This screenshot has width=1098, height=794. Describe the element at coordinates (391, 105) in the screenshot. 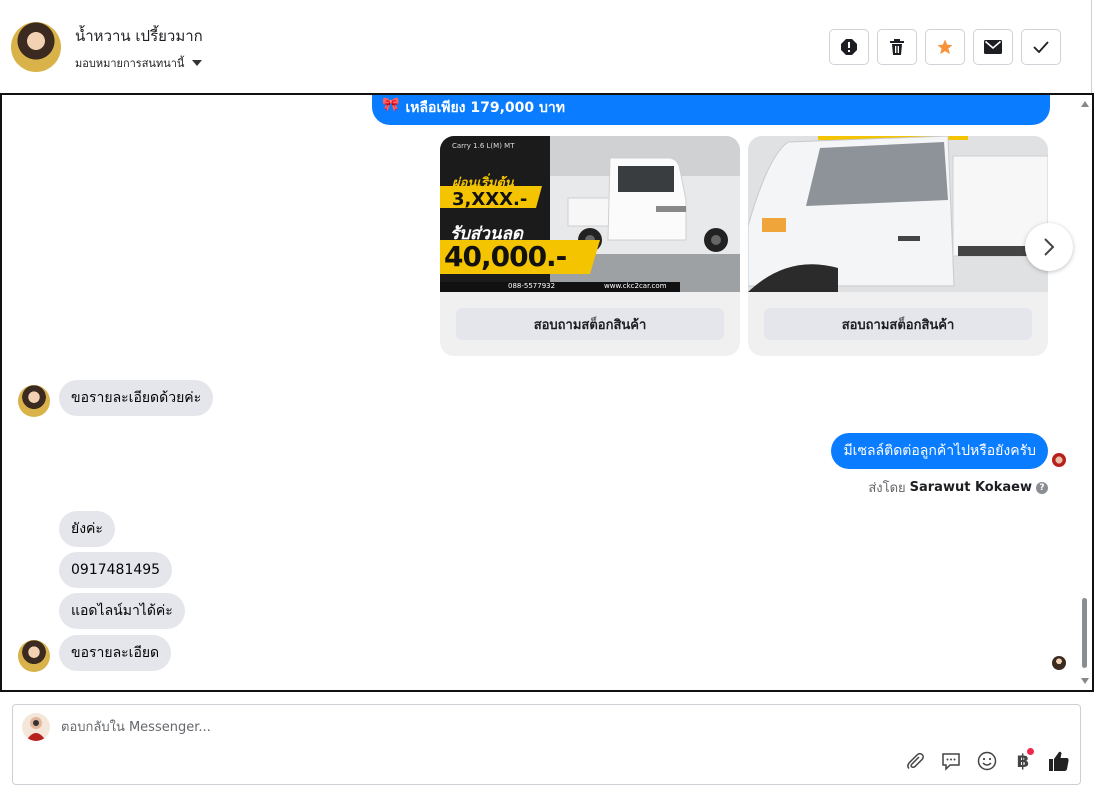

I see `ribbon-icon: 🎀` at that location.